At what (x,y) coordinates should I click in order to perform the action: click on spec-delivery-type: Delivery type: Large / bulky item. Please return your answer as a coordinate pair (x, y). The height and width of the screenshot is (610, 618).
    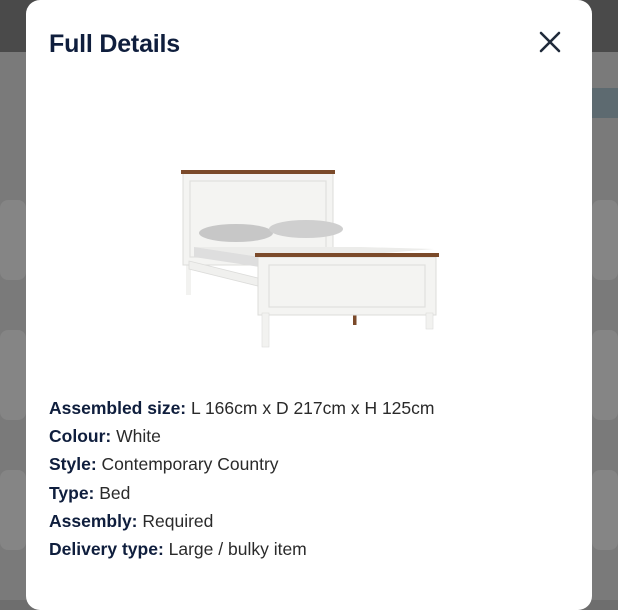
    Looking at the image, I should click on (241, 553).